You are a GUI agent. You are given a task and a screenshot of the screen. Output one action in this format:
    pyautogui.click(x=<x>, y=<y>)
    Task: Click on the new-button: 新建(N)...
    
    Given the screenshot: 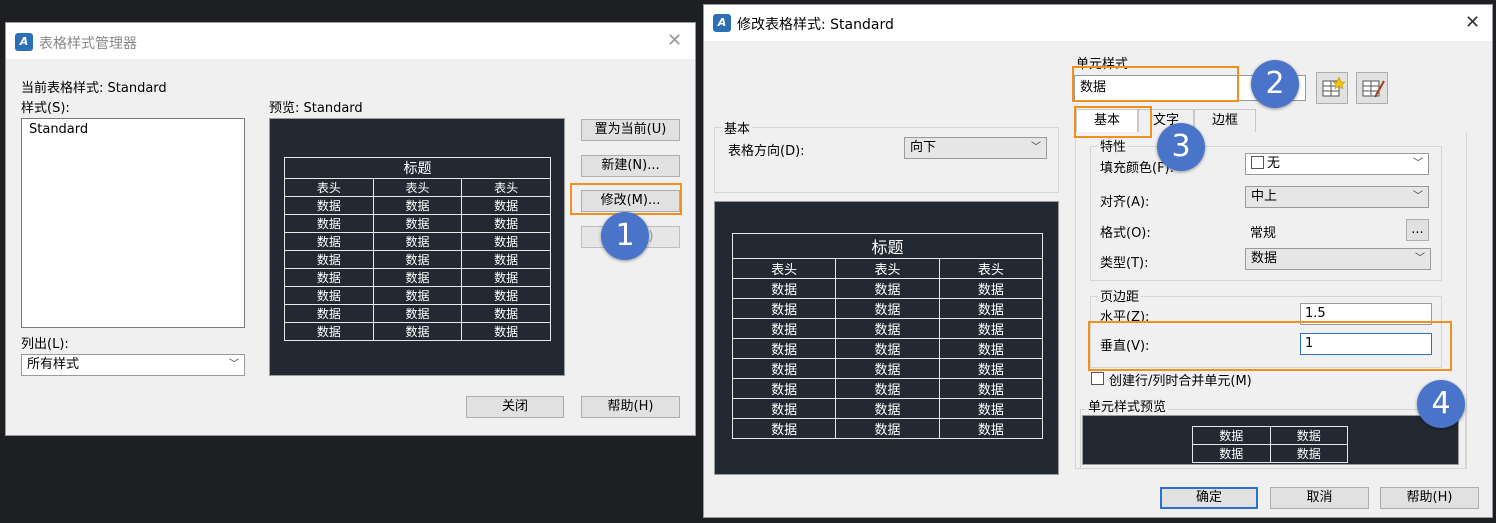 What is the action you would take?
    pyautogui.click(x=630, y=166)
    